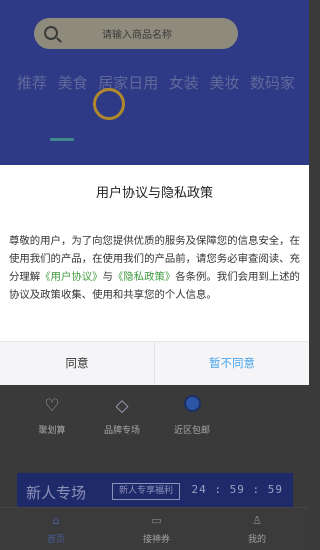  I want to click on agree-button: 同意, so click(77, 363).